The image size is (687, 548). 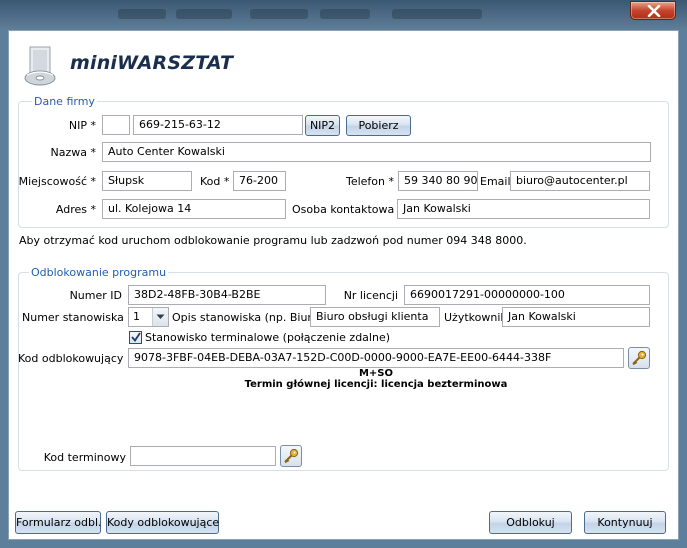 What do you see at coordinates (625, 522) in the screenshot?
I see `continue-button: Kontynuuj` at bounding box center [625, 522].